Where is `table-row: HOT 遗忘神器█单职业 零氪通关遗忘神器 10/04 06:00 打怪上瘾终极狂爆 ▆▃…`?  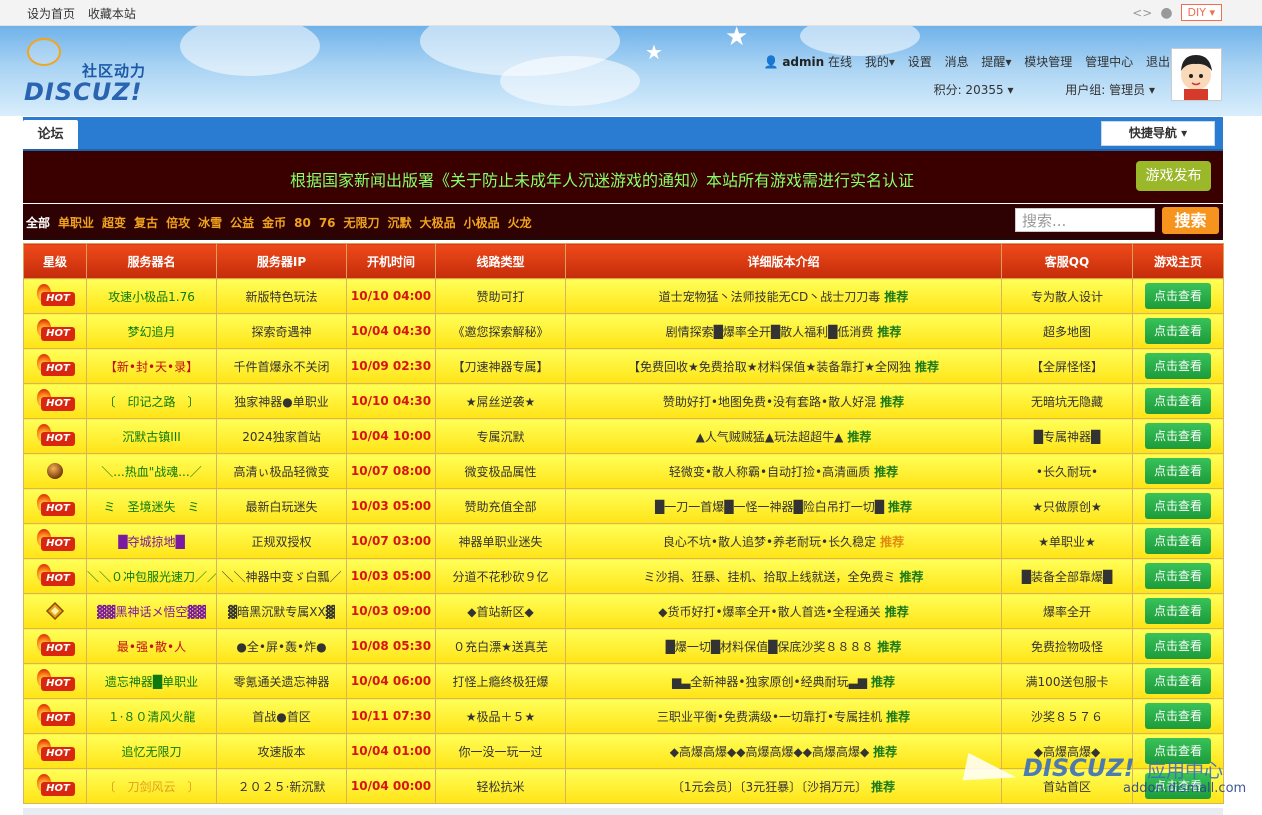
table-row: HOT 遗忘神器█单职业 零氪通关遗忘神器 10/04 06:00 打怪上瘾终极狂爆 ▆▃… is located at coordinates (623, 681).